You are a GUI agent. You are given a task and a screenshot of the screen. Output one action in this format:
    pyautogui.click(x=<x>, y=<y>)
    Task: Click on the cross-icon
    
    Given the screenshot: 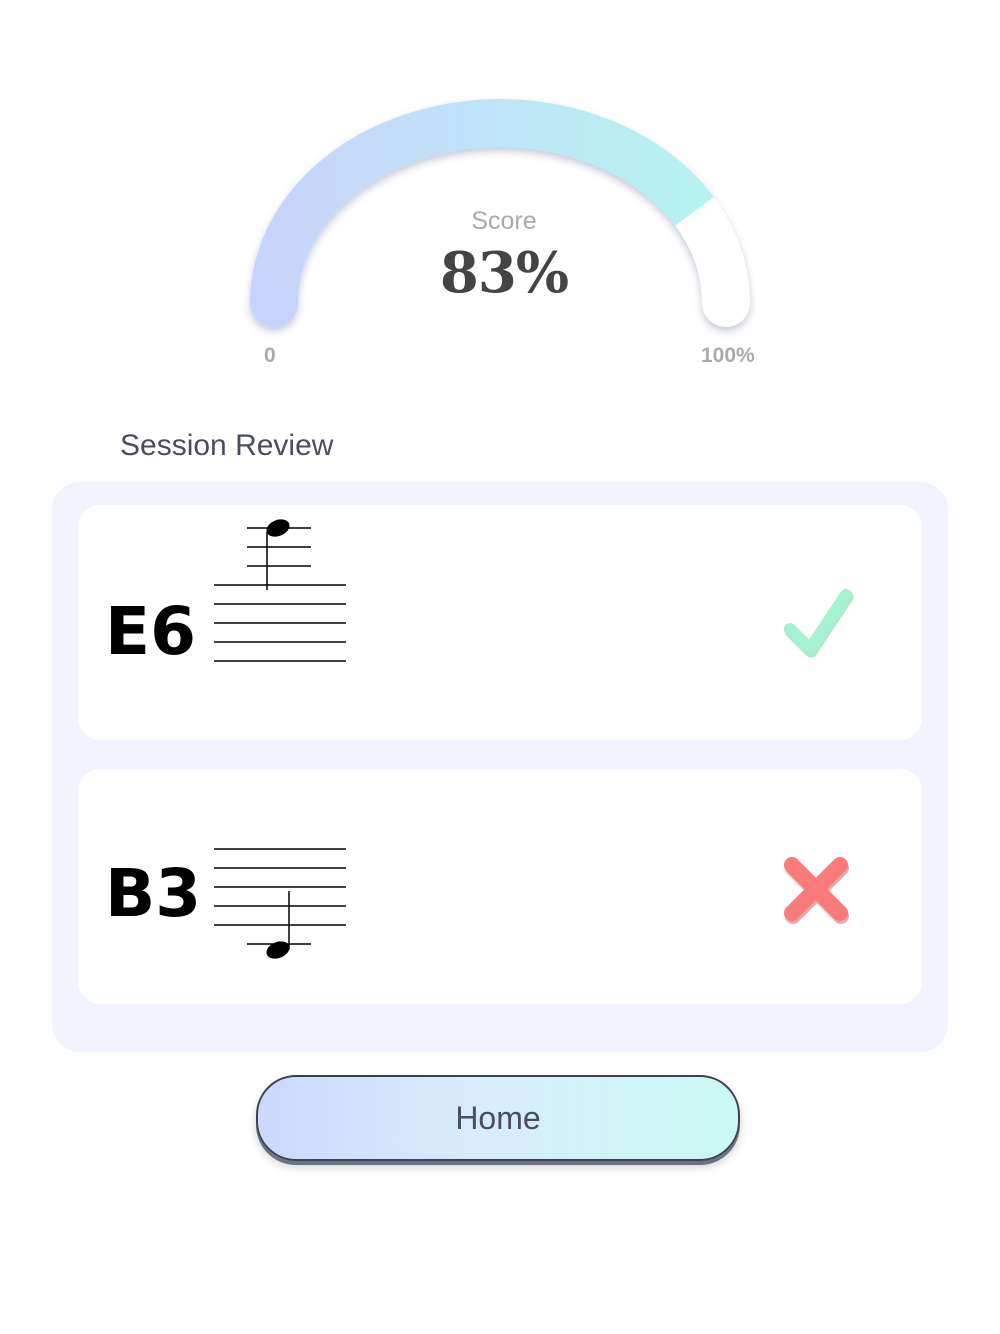 What is the action you would take?
    pyautogui.click(x=816, y=890)
    